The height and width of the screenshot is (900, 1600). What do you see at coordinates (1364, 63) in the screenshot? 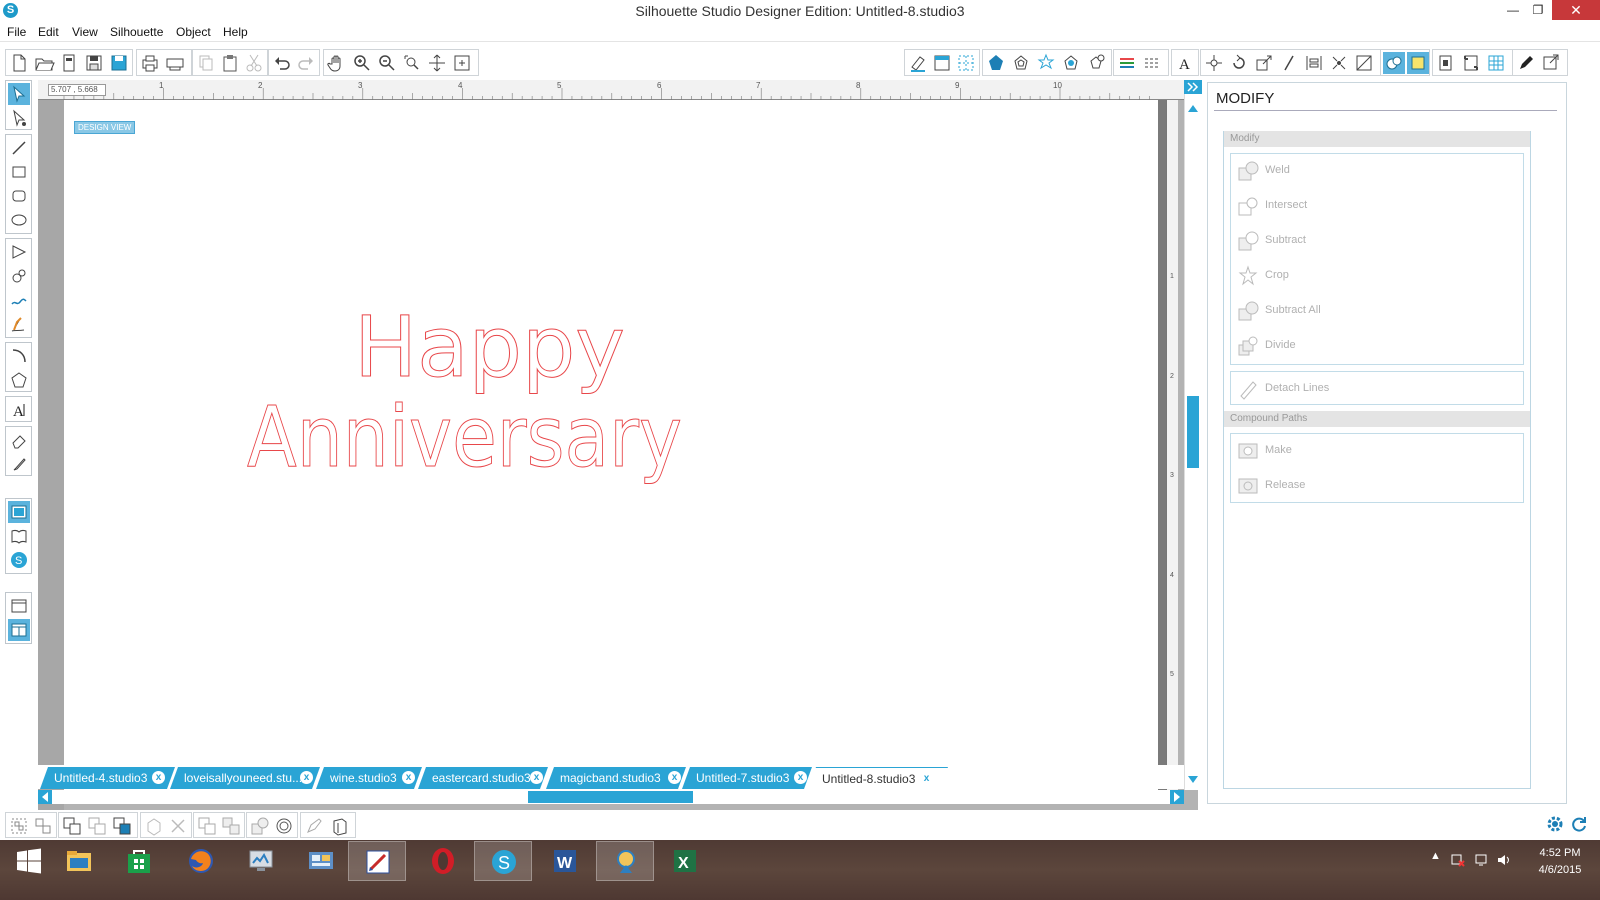
I see `modify-panel-icon` at bounding box center [1364, 63].